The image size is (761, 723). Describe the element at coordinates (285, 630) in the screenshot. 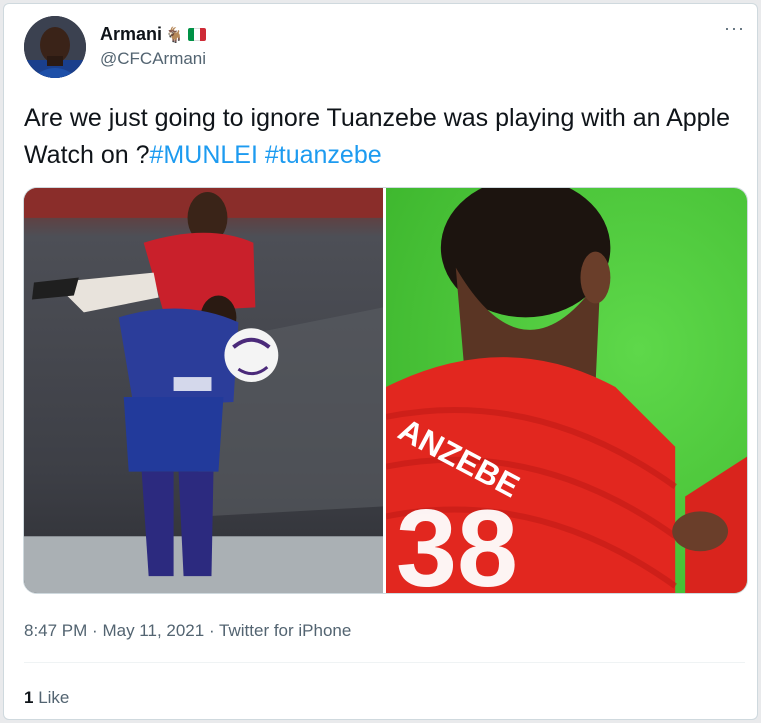

I see `tweet-source: Twitter for iPhone` at that location.